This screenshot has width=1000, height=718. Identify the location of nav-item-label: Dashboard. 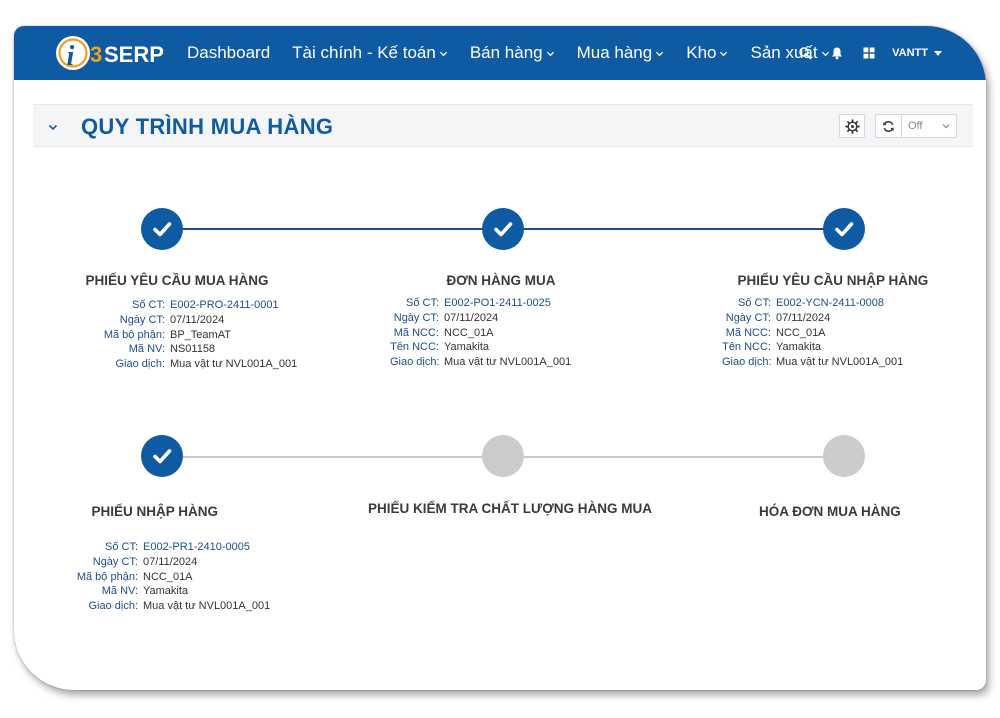
(229, 52).